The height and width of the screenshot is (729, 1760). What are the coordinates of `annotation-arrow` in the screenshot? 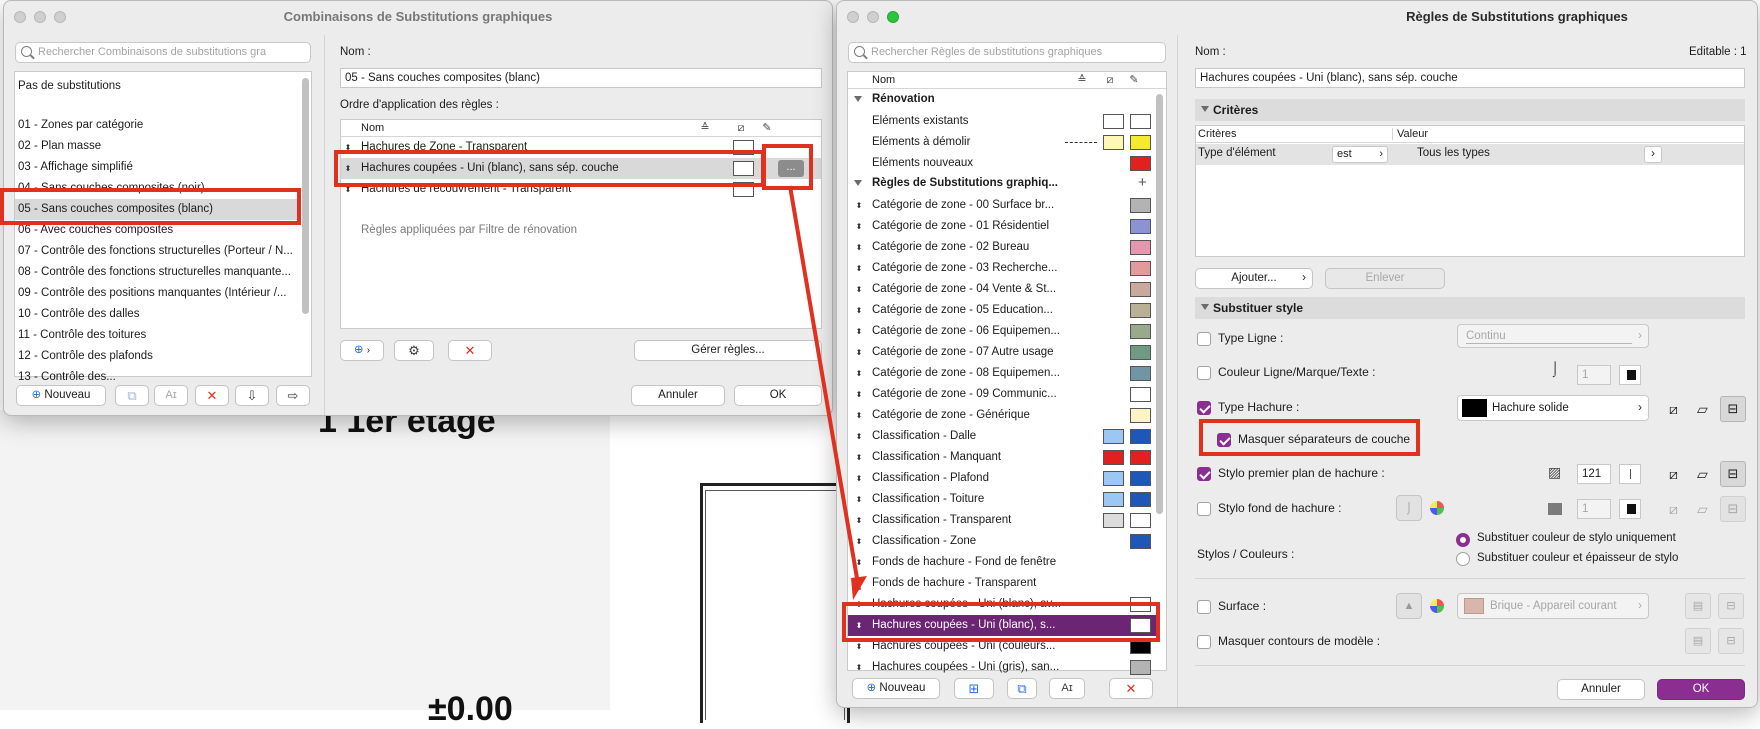 It's located at (827, 392).